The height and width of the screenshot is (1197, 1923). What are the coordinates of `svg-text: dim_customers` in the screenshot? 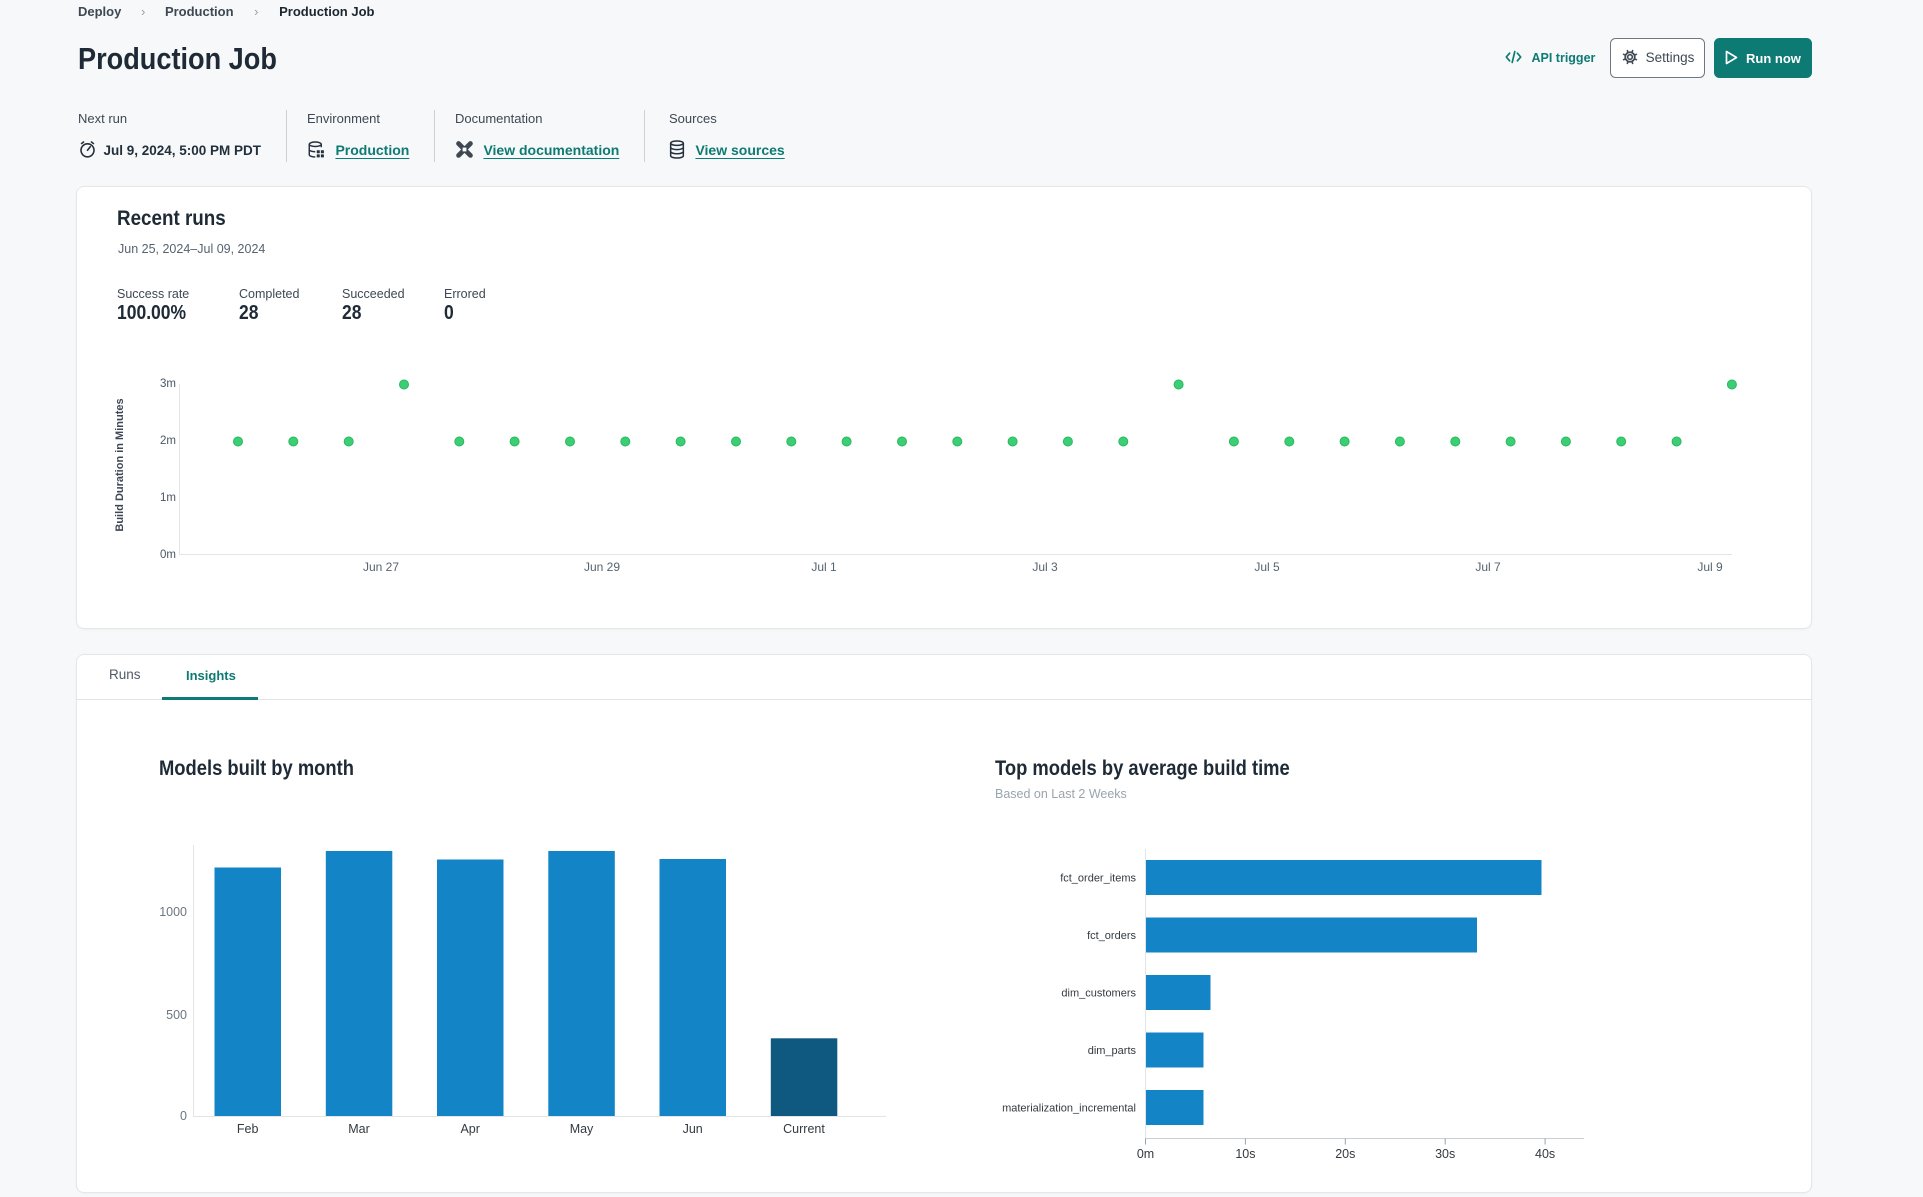 It's located at (1098, 994).